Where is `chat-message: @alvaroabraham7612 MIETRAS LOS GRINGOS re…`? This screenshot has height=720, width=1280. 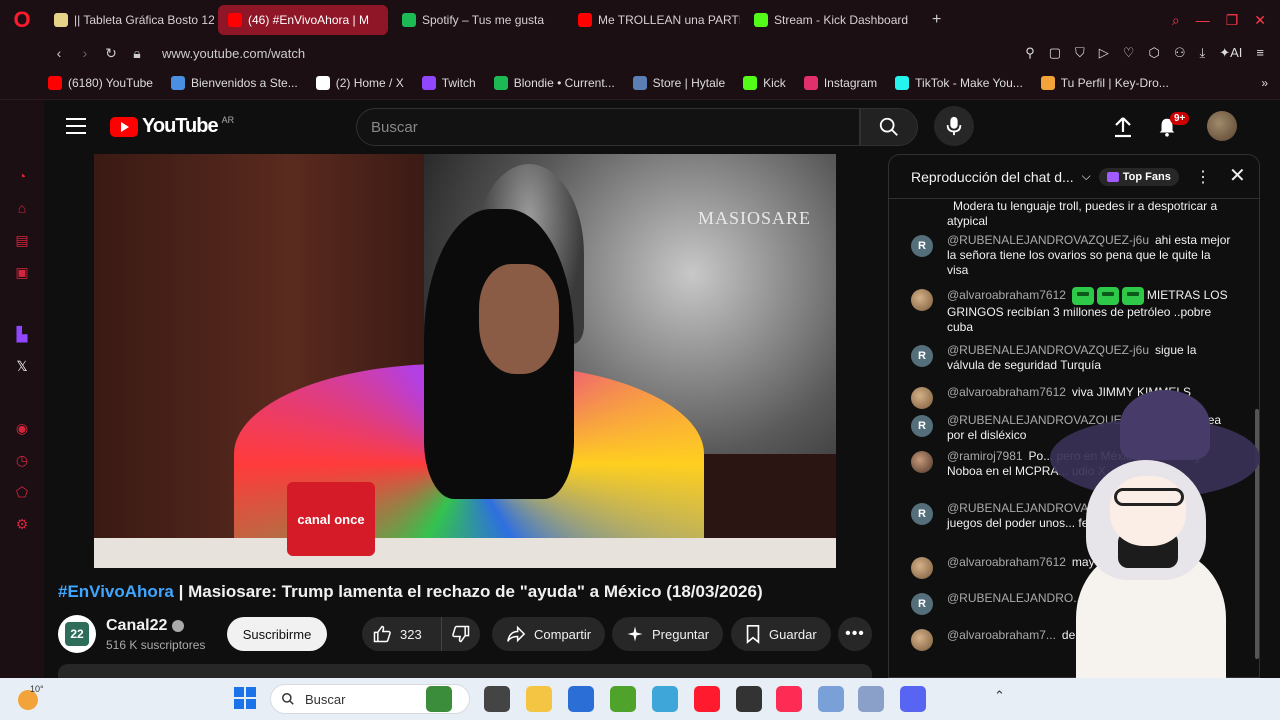 chat-message: @alvaroabraham7612 MIETRAS LOS GRINGOS re… is located at coordinates (1071, 311).